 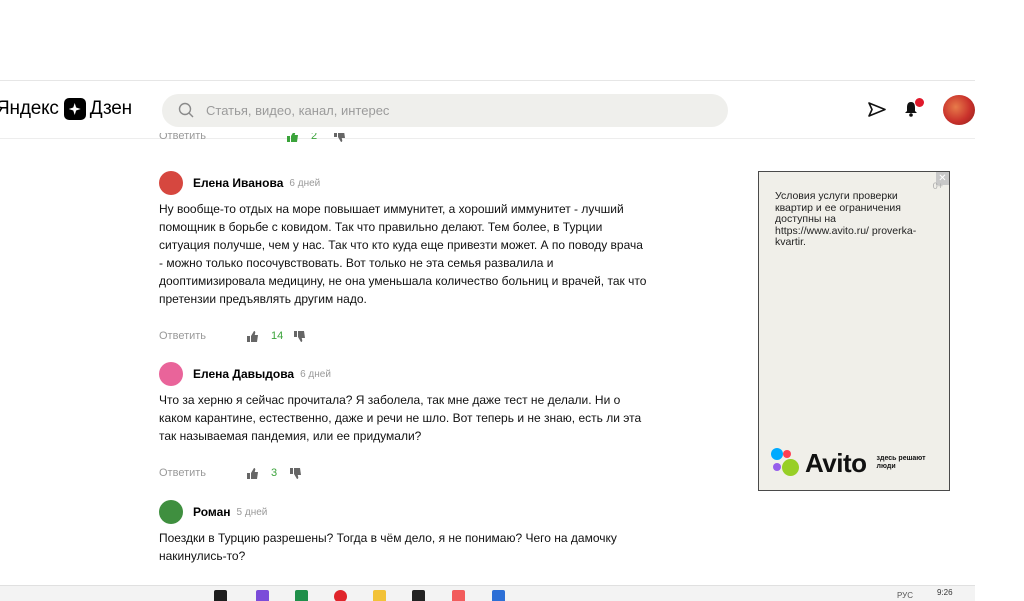 What do you see at coordinates (836, 462) in the screenshot?
I see `ad-brand: Avito` at bounding box center [836, 462].